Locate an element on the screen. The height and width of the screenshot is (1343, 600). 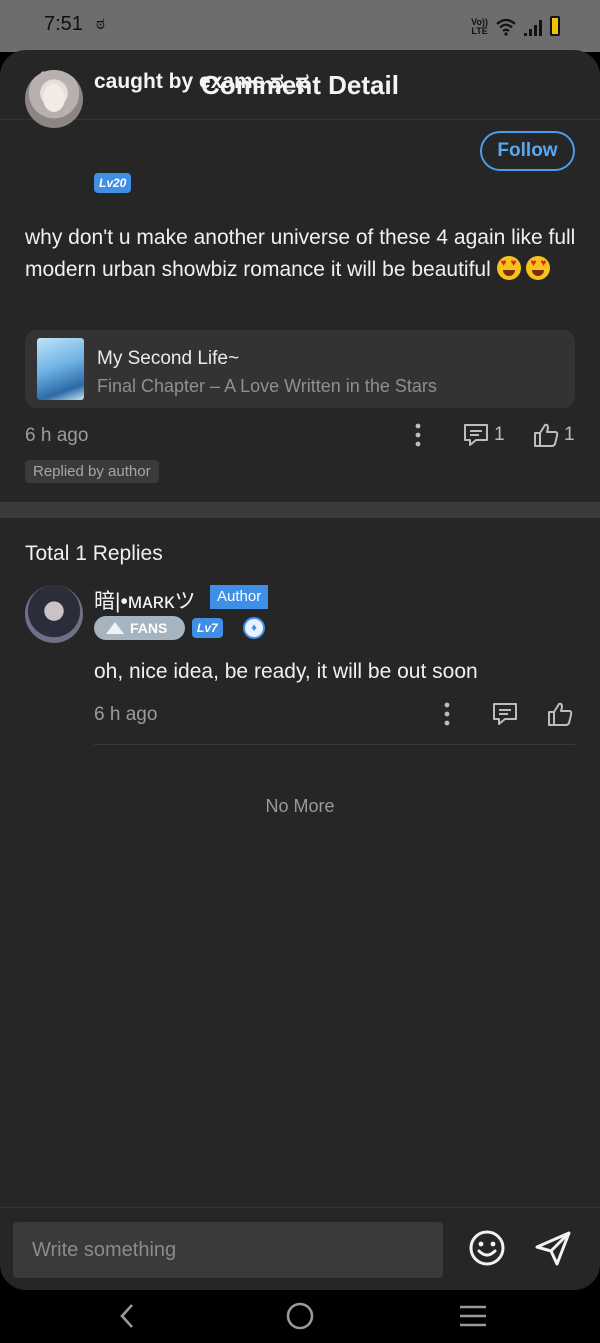
comment-time: 6 h ago is located at coordinates (57, 435).